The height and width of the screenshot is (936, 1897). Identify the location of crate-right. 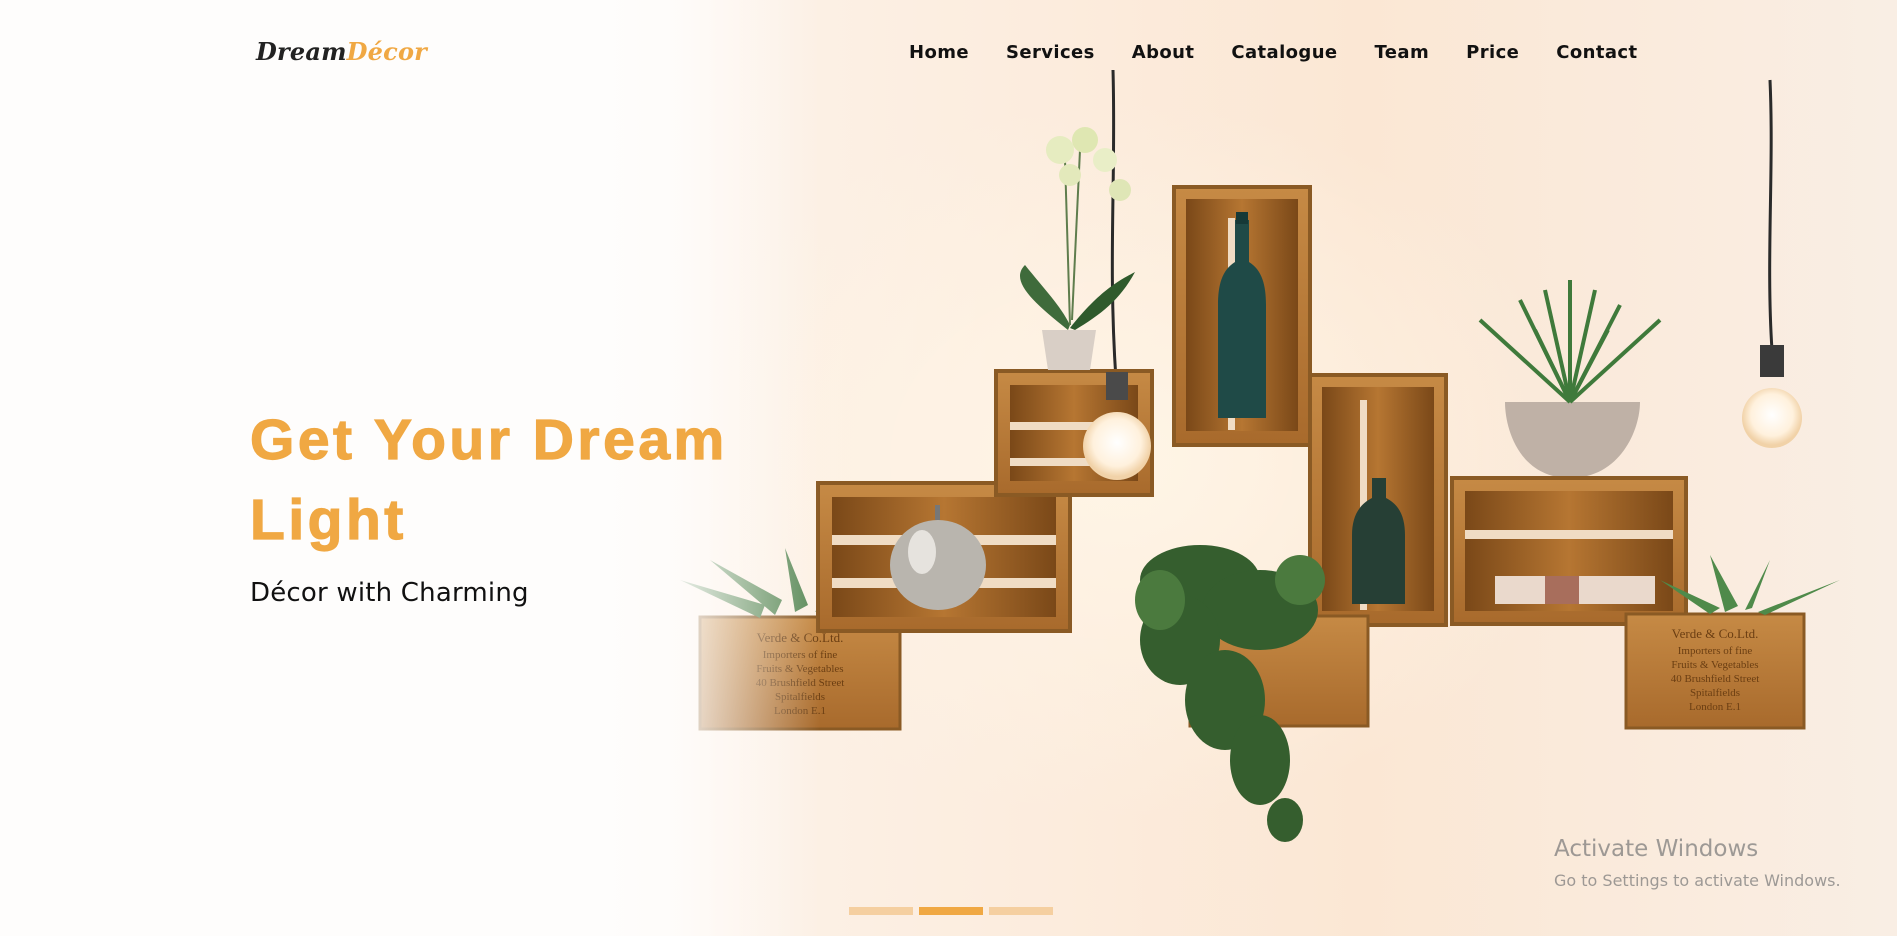
(1569, 551).